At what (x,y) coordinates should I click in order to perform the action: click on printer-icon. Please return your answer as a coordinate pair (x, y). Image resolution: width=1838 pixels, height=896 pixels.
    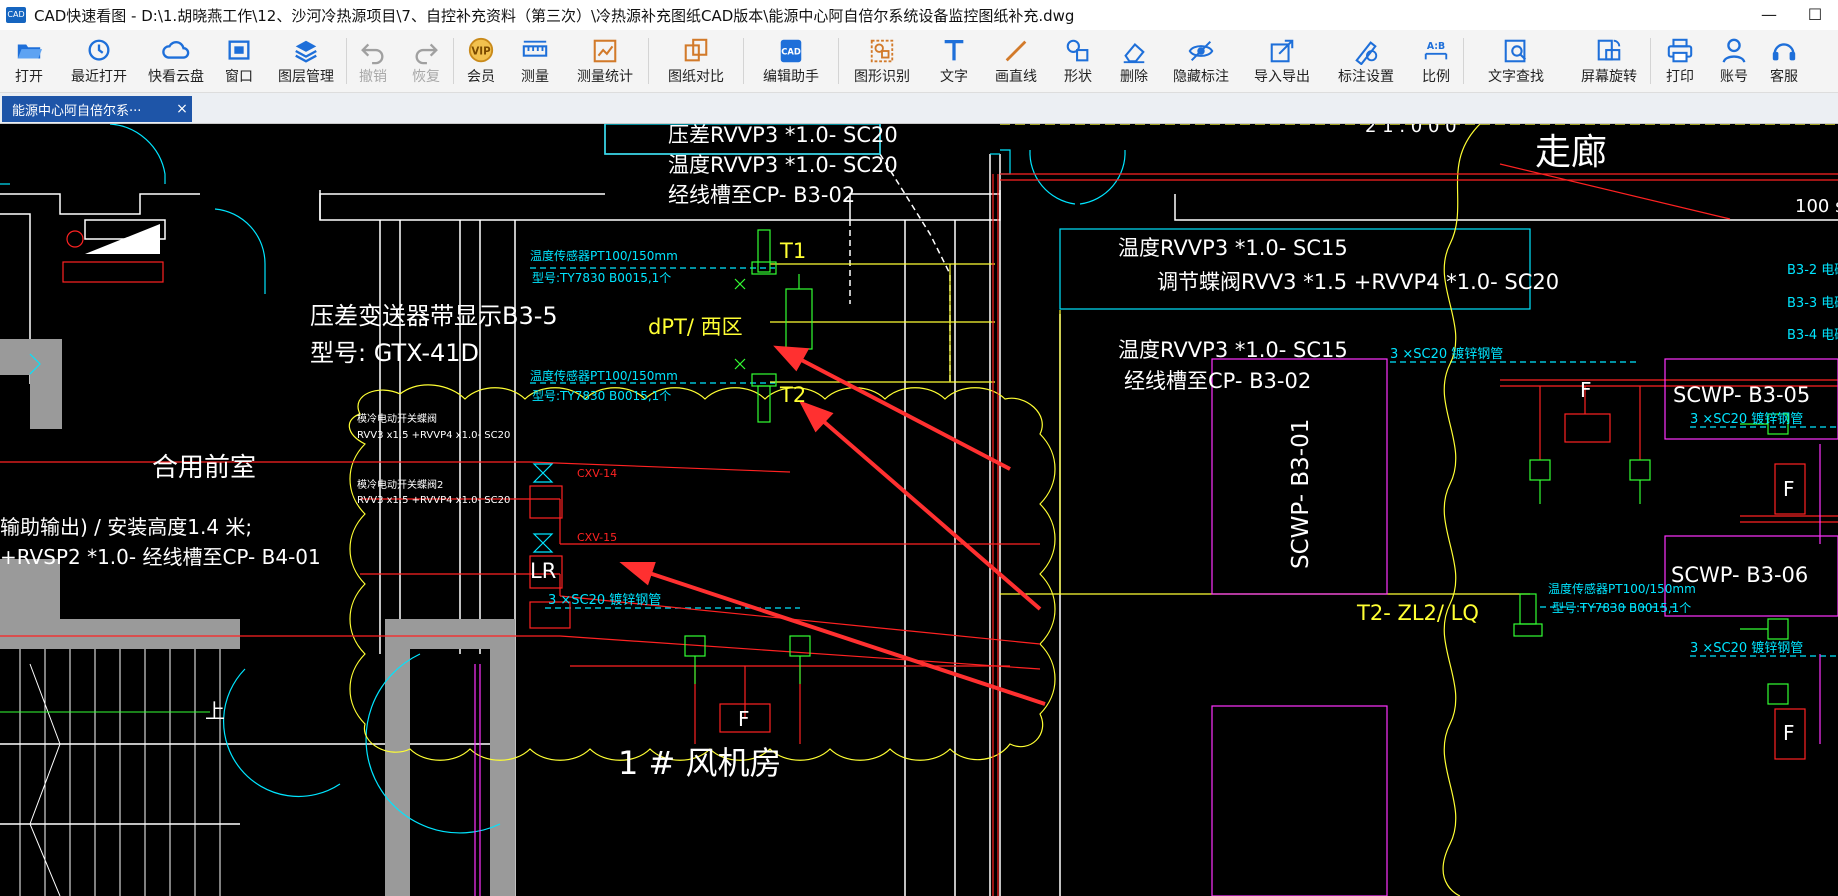
    Looking at the image, I should click on (1680, 51).